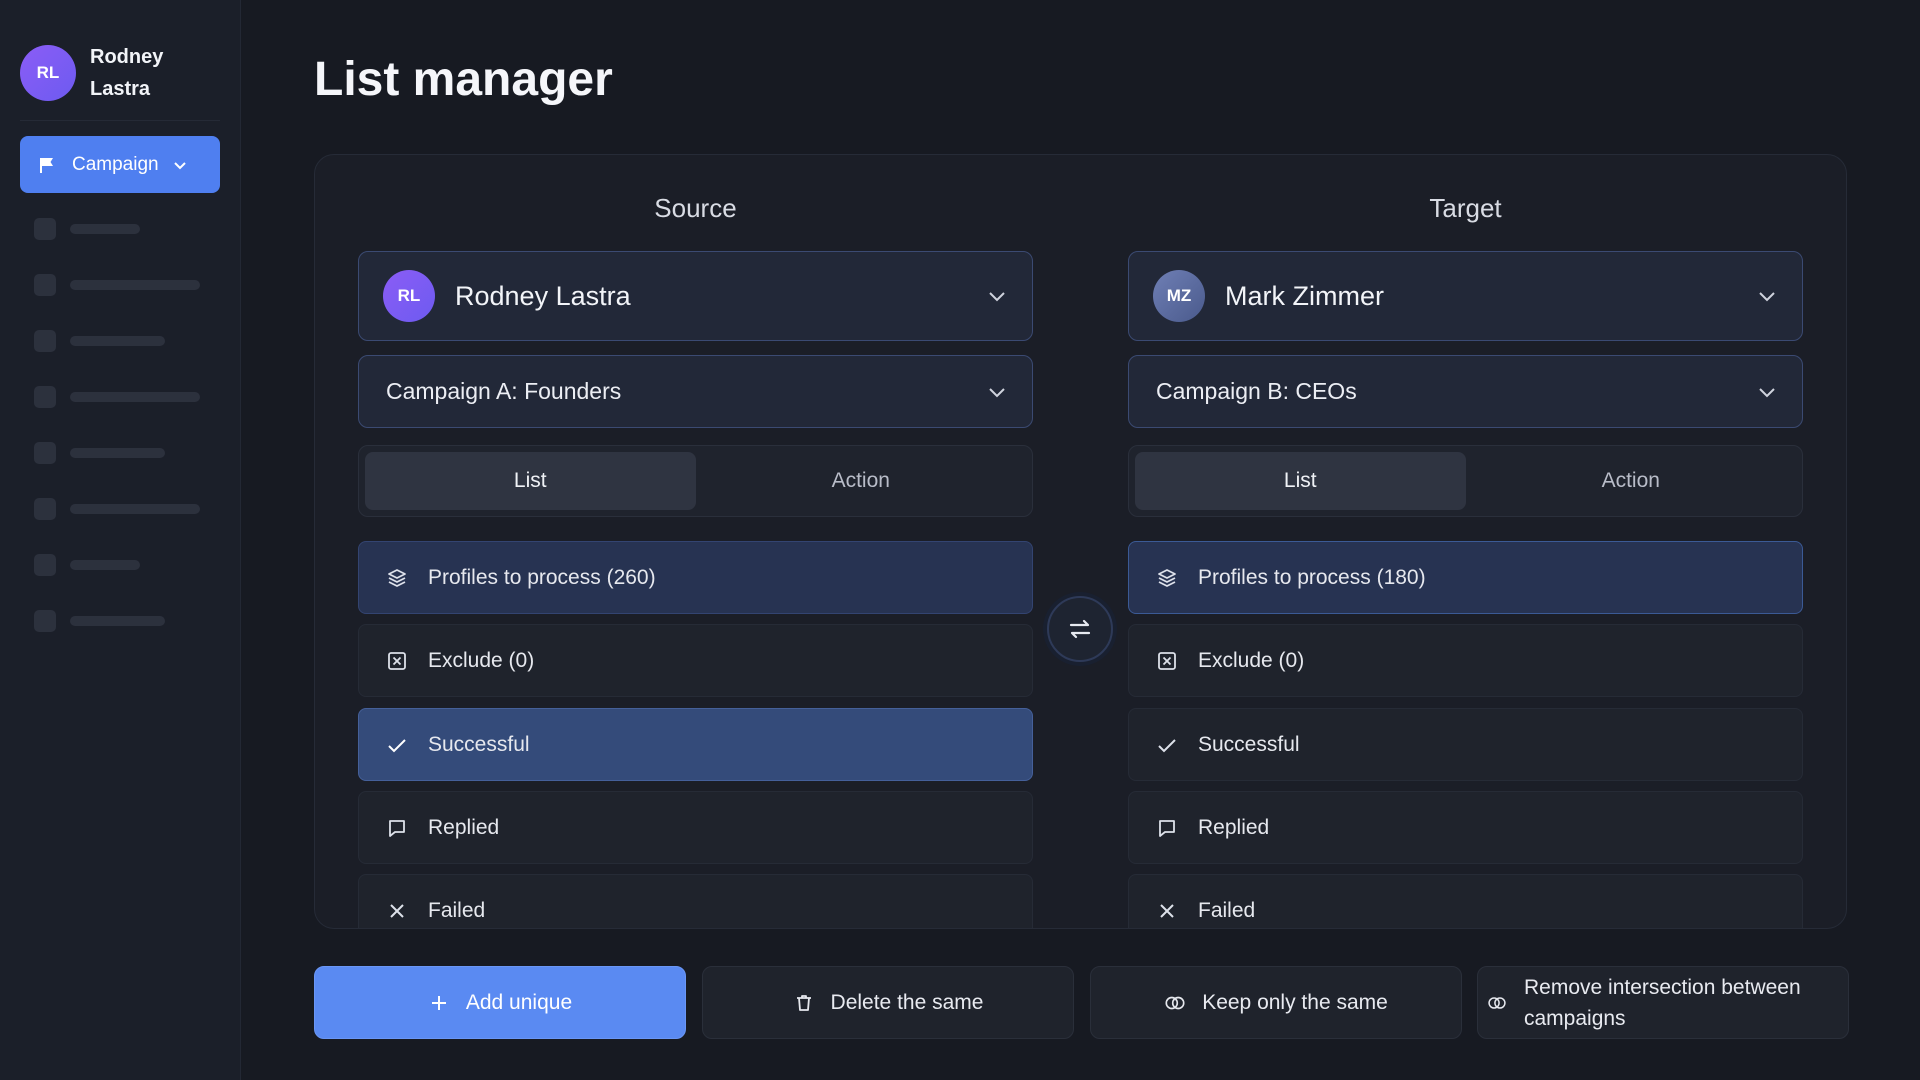 The image size is (1920, 1080). Describe the element at coordinates (463, 79) in the screenshot. I see `page-title: List manager` at that location.